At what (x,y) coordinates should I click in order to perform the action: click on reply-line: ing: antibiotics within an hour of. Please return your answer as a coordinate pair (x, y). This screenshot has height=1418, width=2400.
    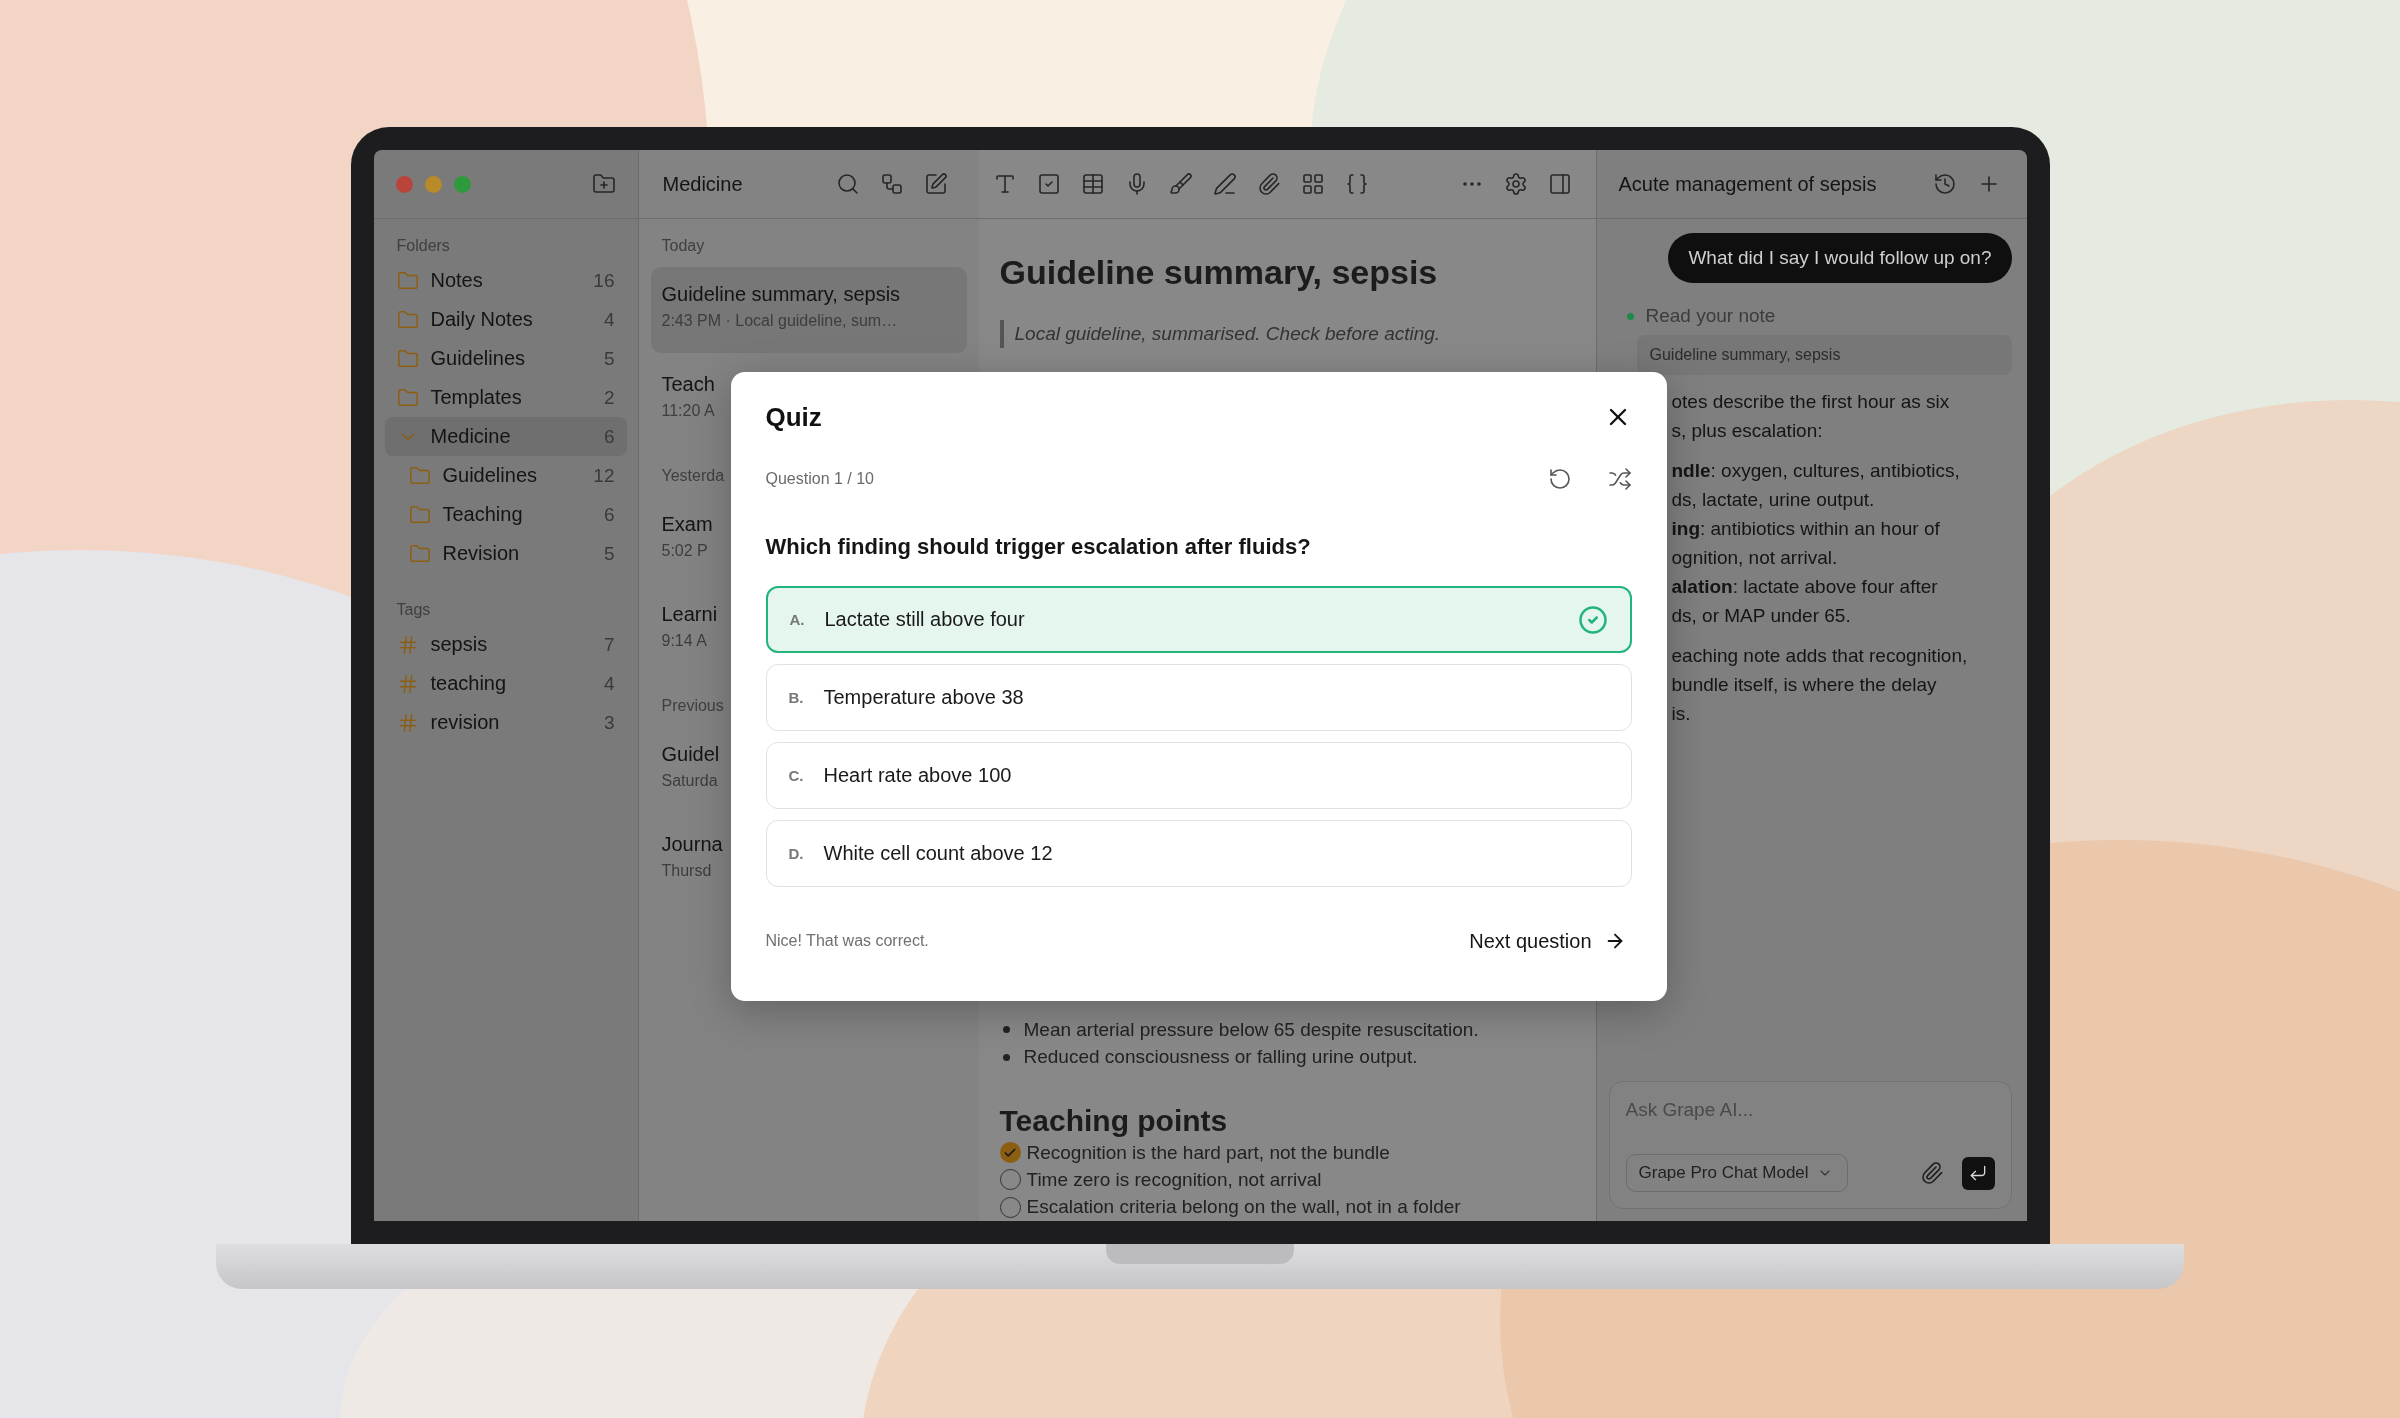
    Looking at the image, I should click on (1806, 529).